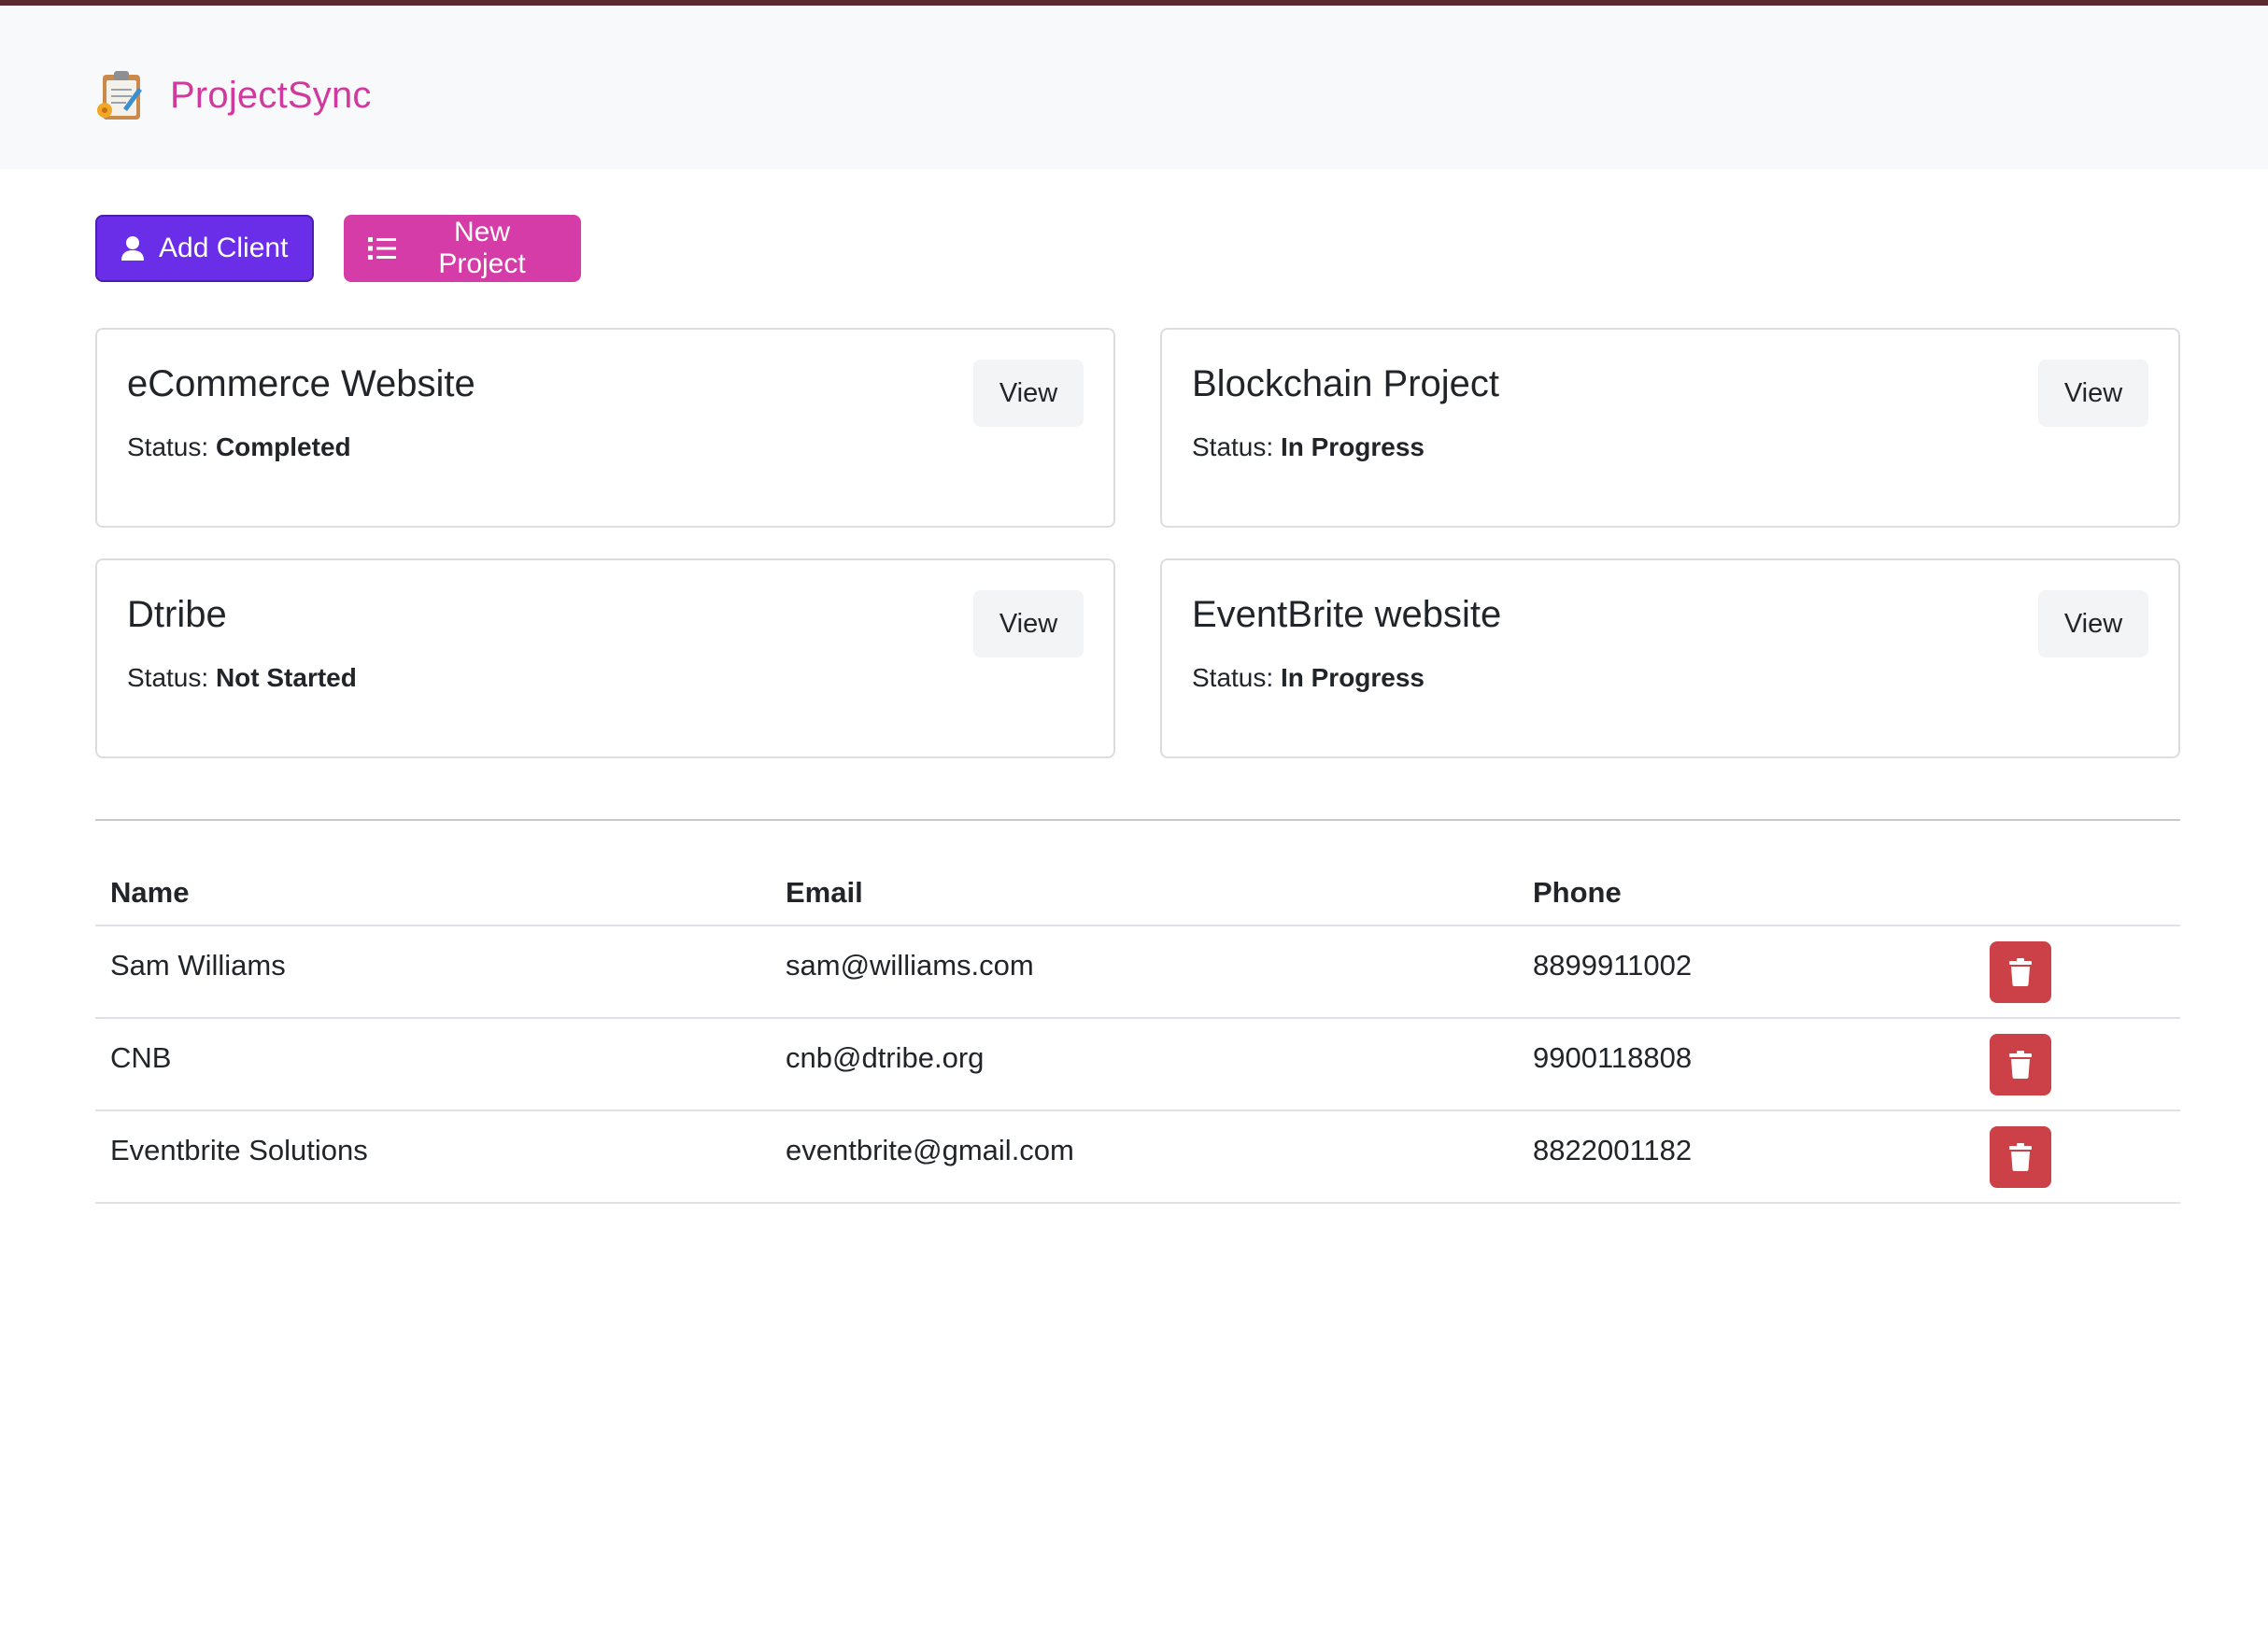 This screenshot has width=2268, height=1625. What do you see at coordinates (1613, 965) in the screenshot?
I see `client-phone: 8899911002` at bounding box center [1613, 965].